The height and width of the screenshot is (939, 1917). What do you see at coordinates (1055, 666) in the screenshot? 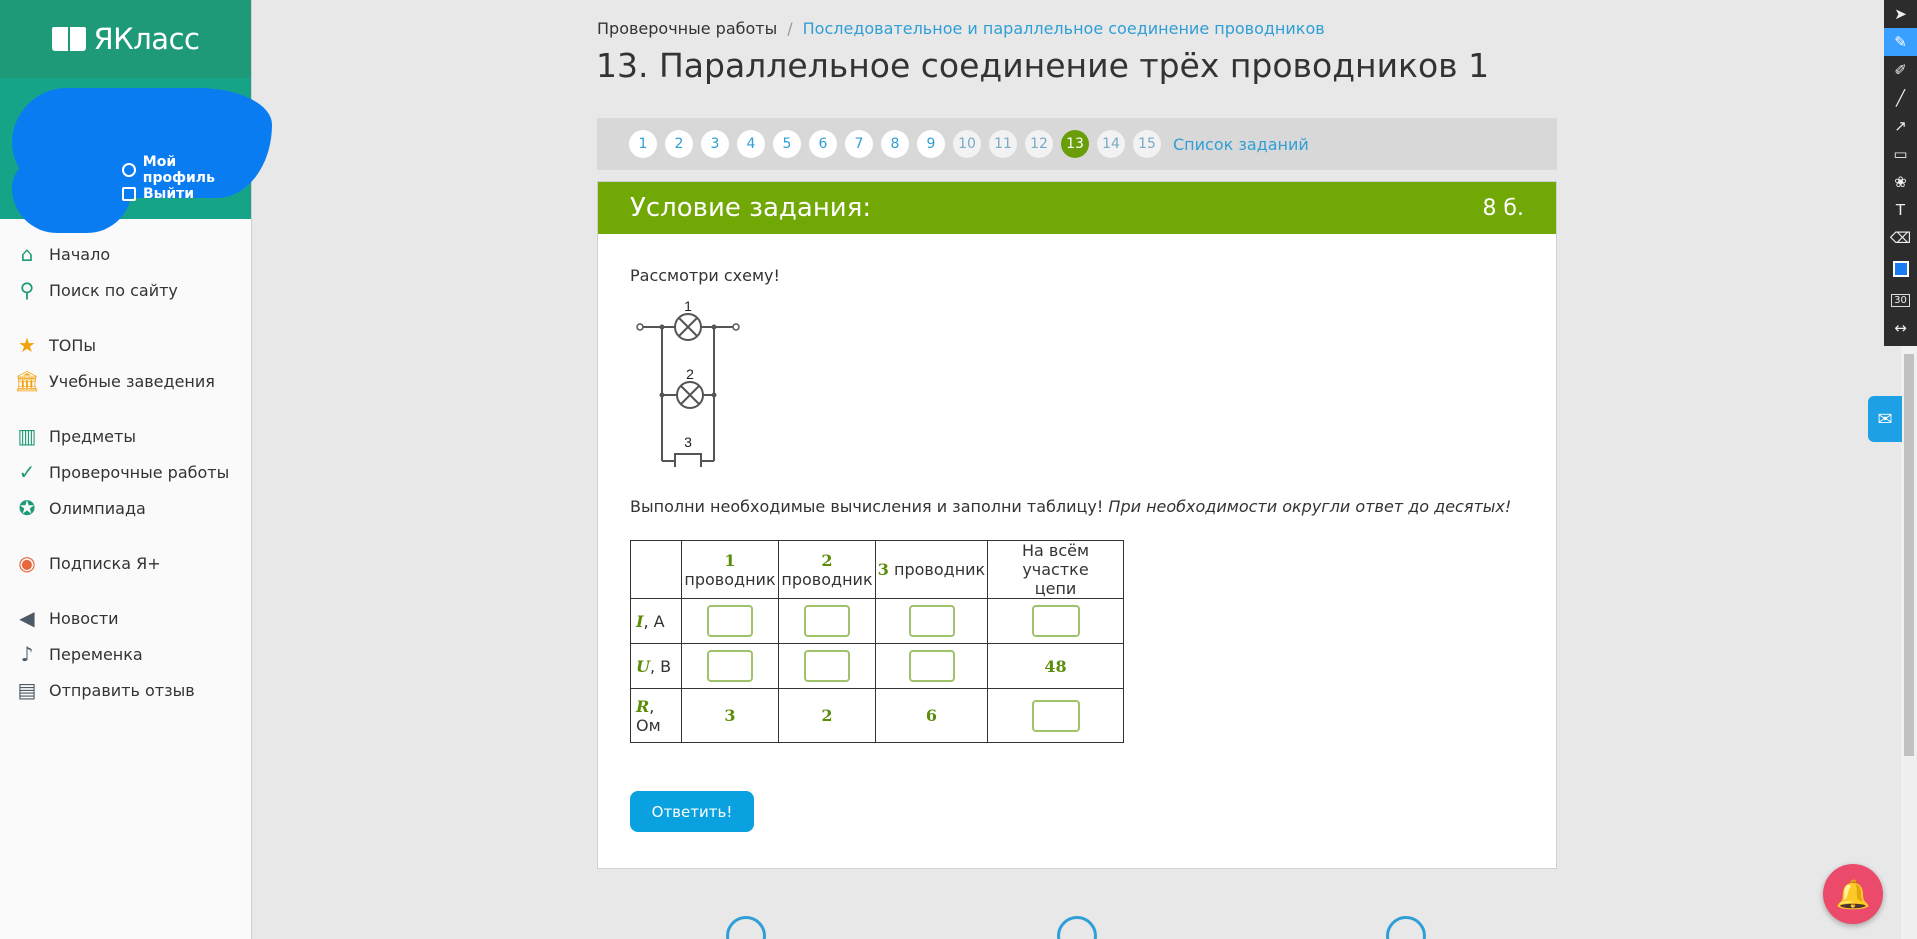
I see `given-value-U-total: 48` at bounding box center [1055, 666].